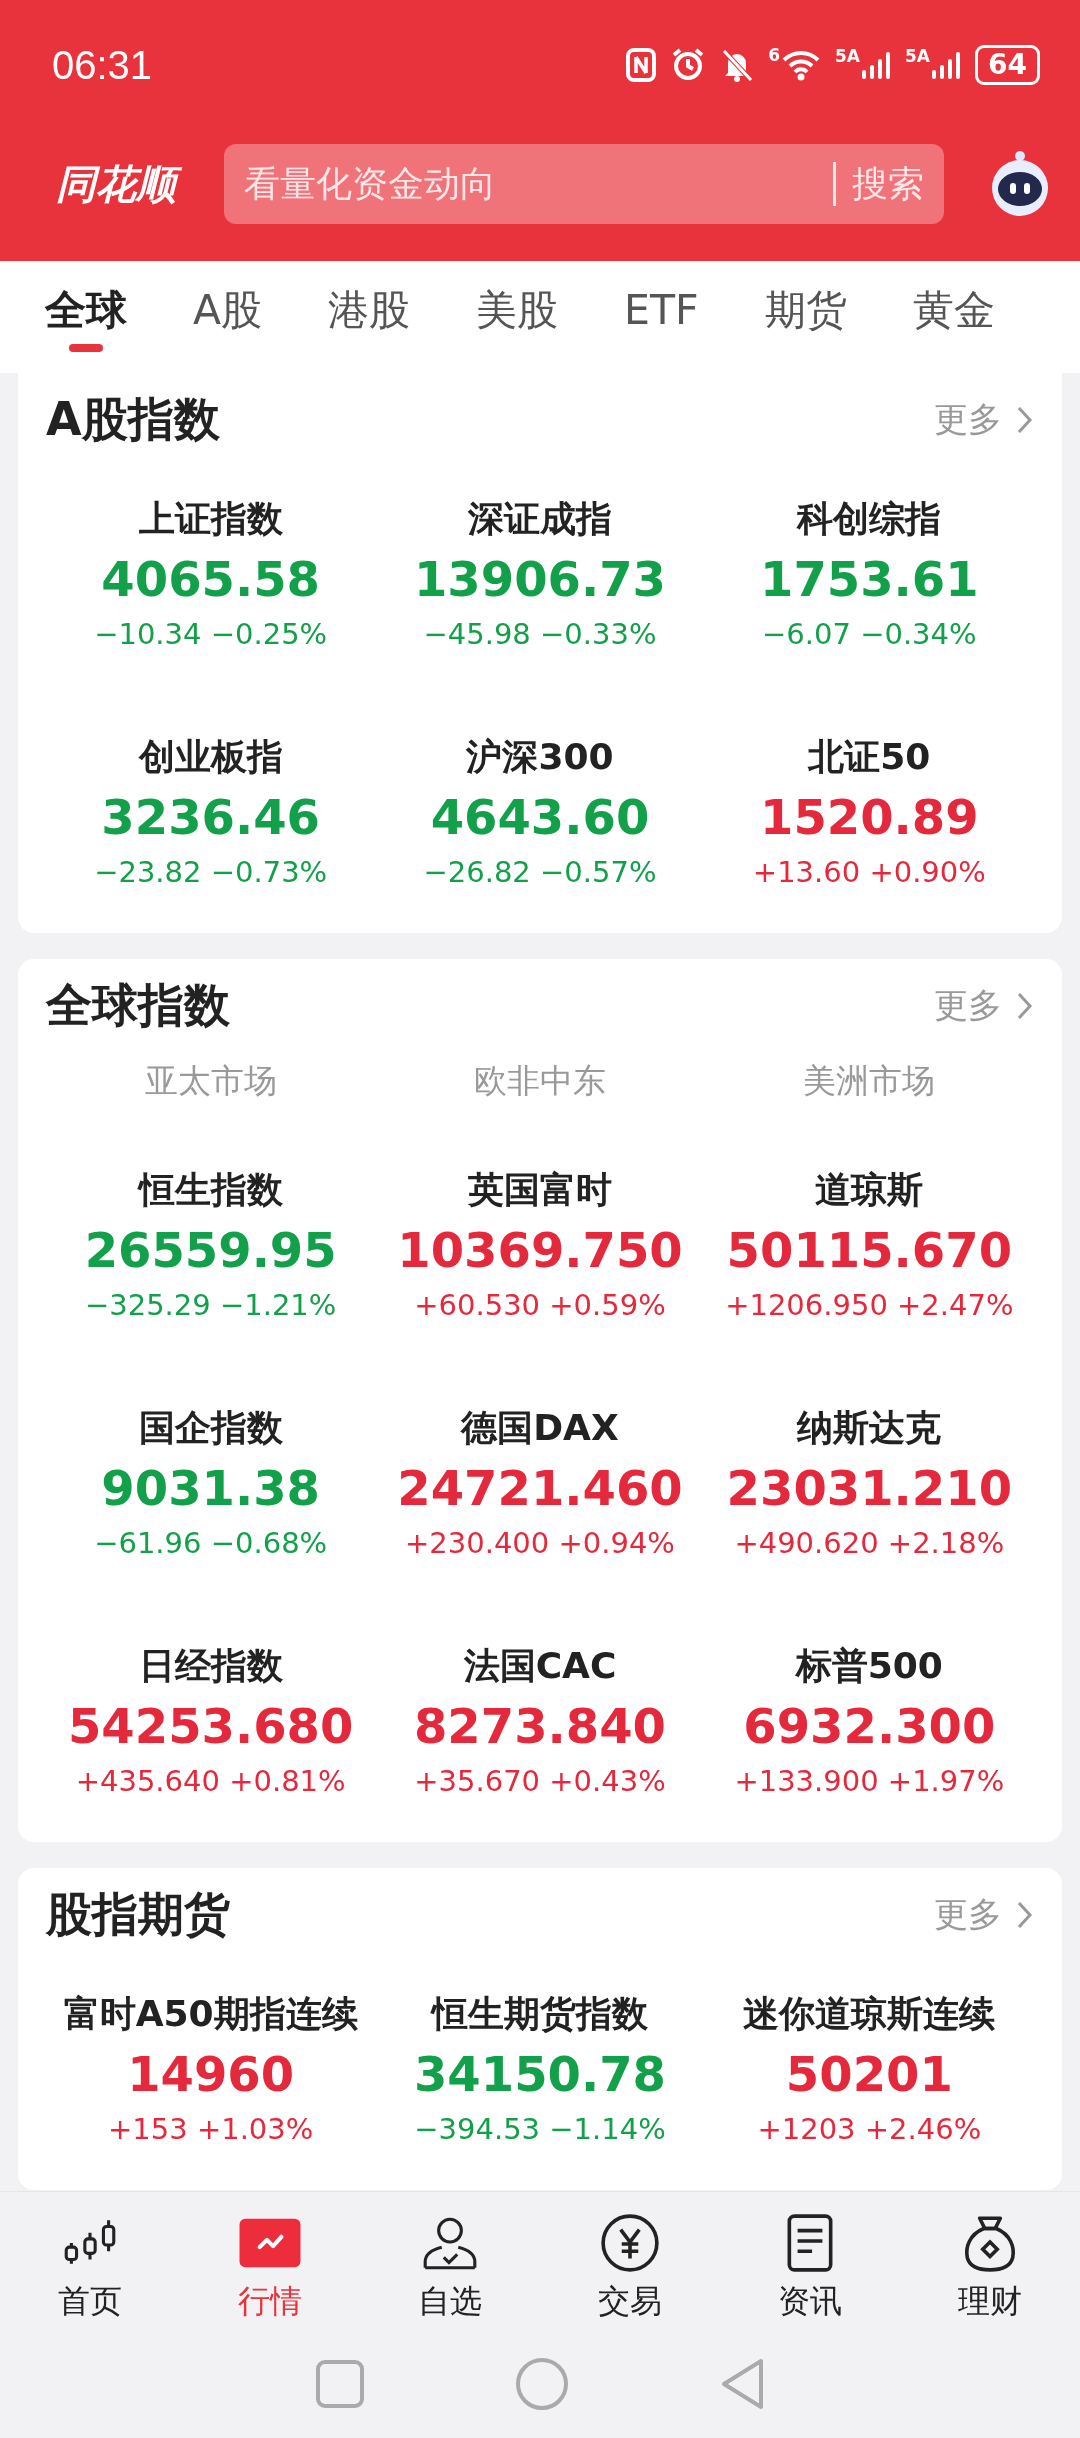  I want to click on index-name: 法国CAC, so click(540, 1666).